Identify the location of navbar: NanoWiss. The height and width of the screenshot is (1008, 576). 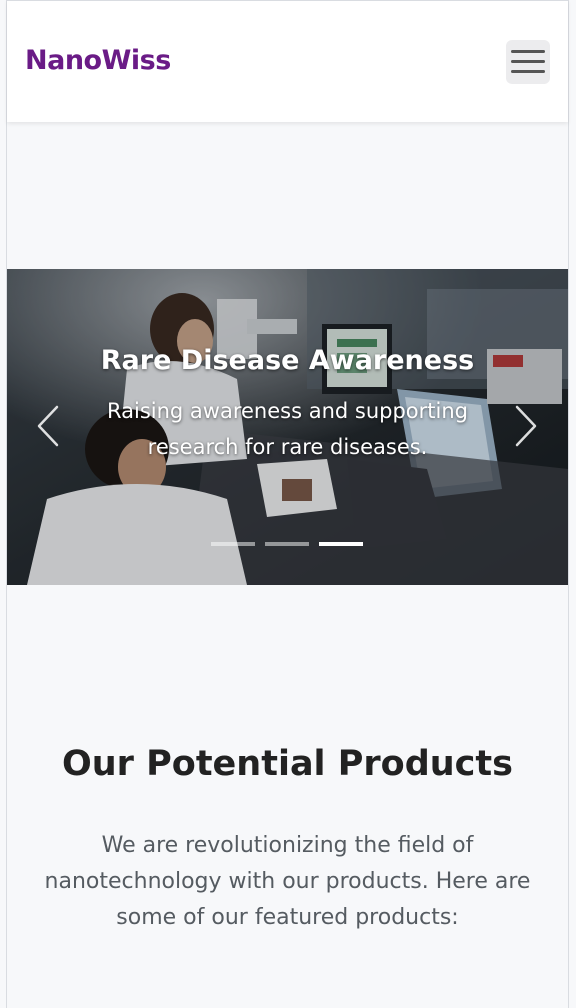
(287, 61).